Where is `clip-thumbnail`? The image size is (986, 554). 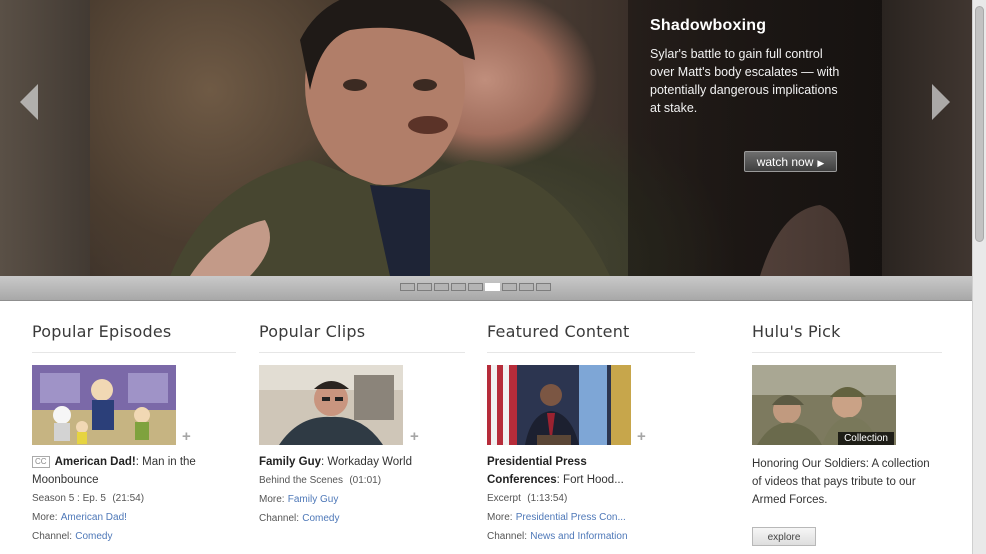 clip-thumbnail is located at coordinates (331, 405).